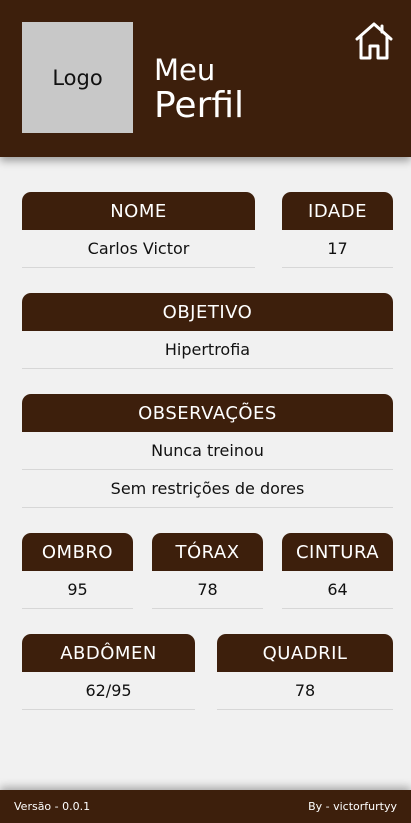 The width and height of the screenshot is (411, 823). Describe the element at coordinates (108, 653) in the screenshot. I see `abdomen-label: ABDÔMEN` at that location.